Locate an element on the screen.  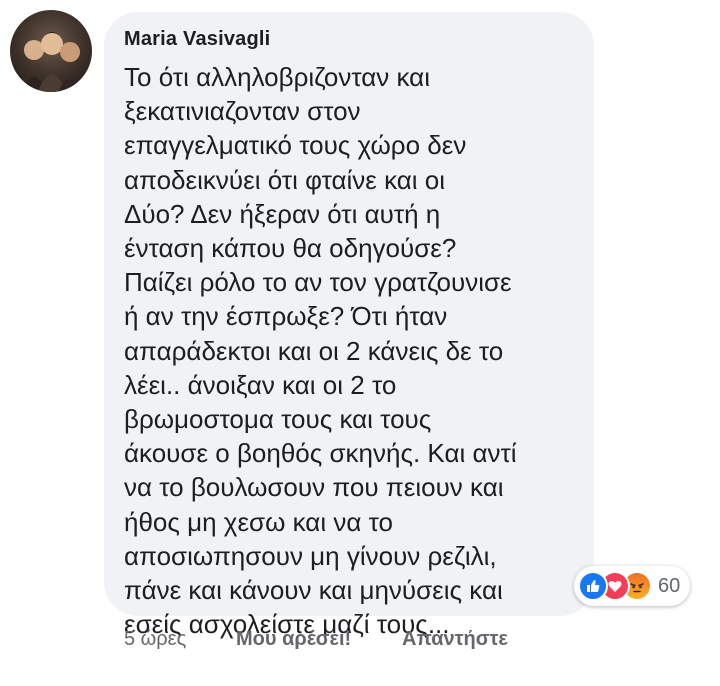
comment-text-line: άκουσε ο βοηθός σκηνής. Και αντί is located at coordinates (320, 453).